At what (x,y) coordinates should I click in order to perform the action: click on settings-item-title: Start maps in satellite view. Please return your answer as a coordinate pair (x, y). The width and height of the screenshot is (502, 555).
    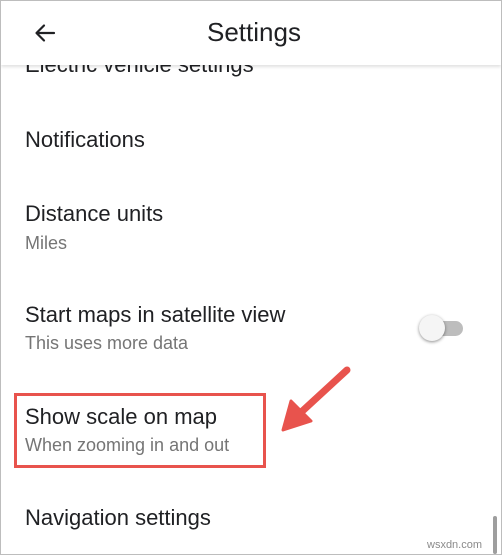
    Looking at the image, I should click on (155, 314).